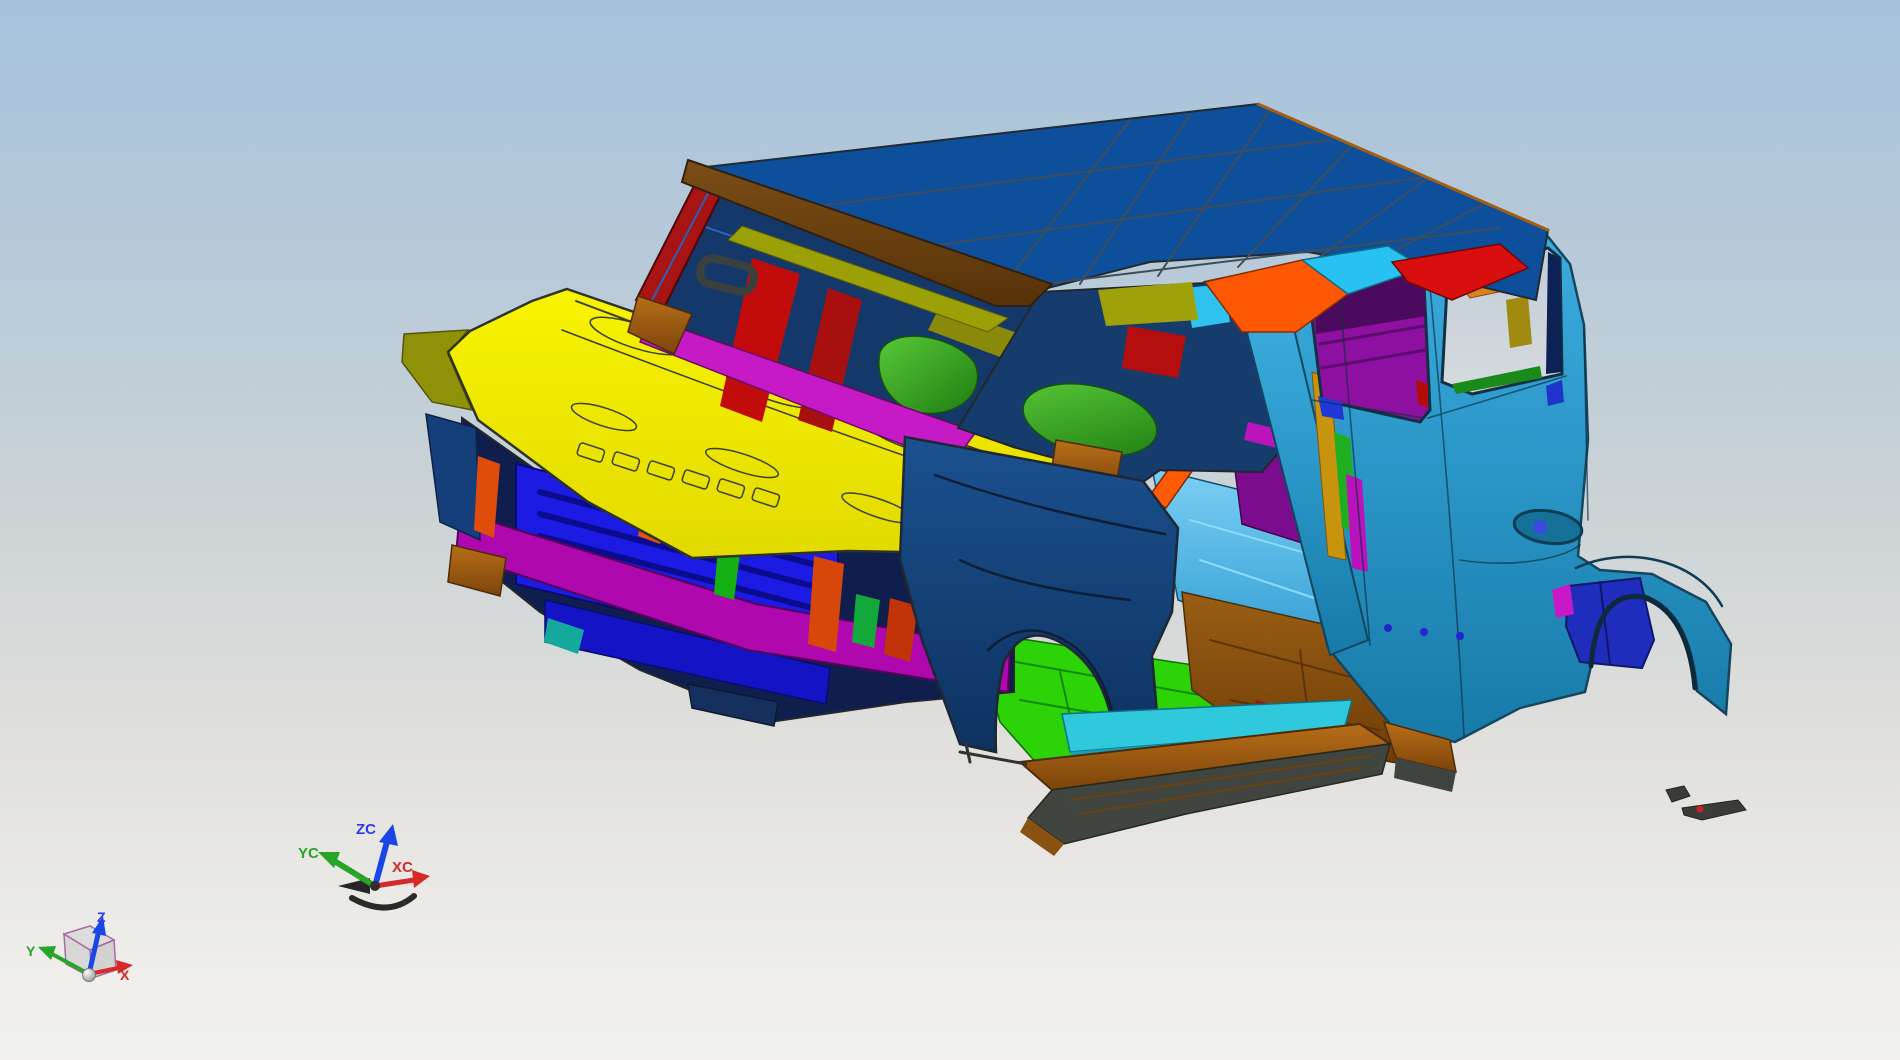  Describe the element at coordinates (1554, 313) in the screenshot. I see `quarter-window-navy-strip` at that location.